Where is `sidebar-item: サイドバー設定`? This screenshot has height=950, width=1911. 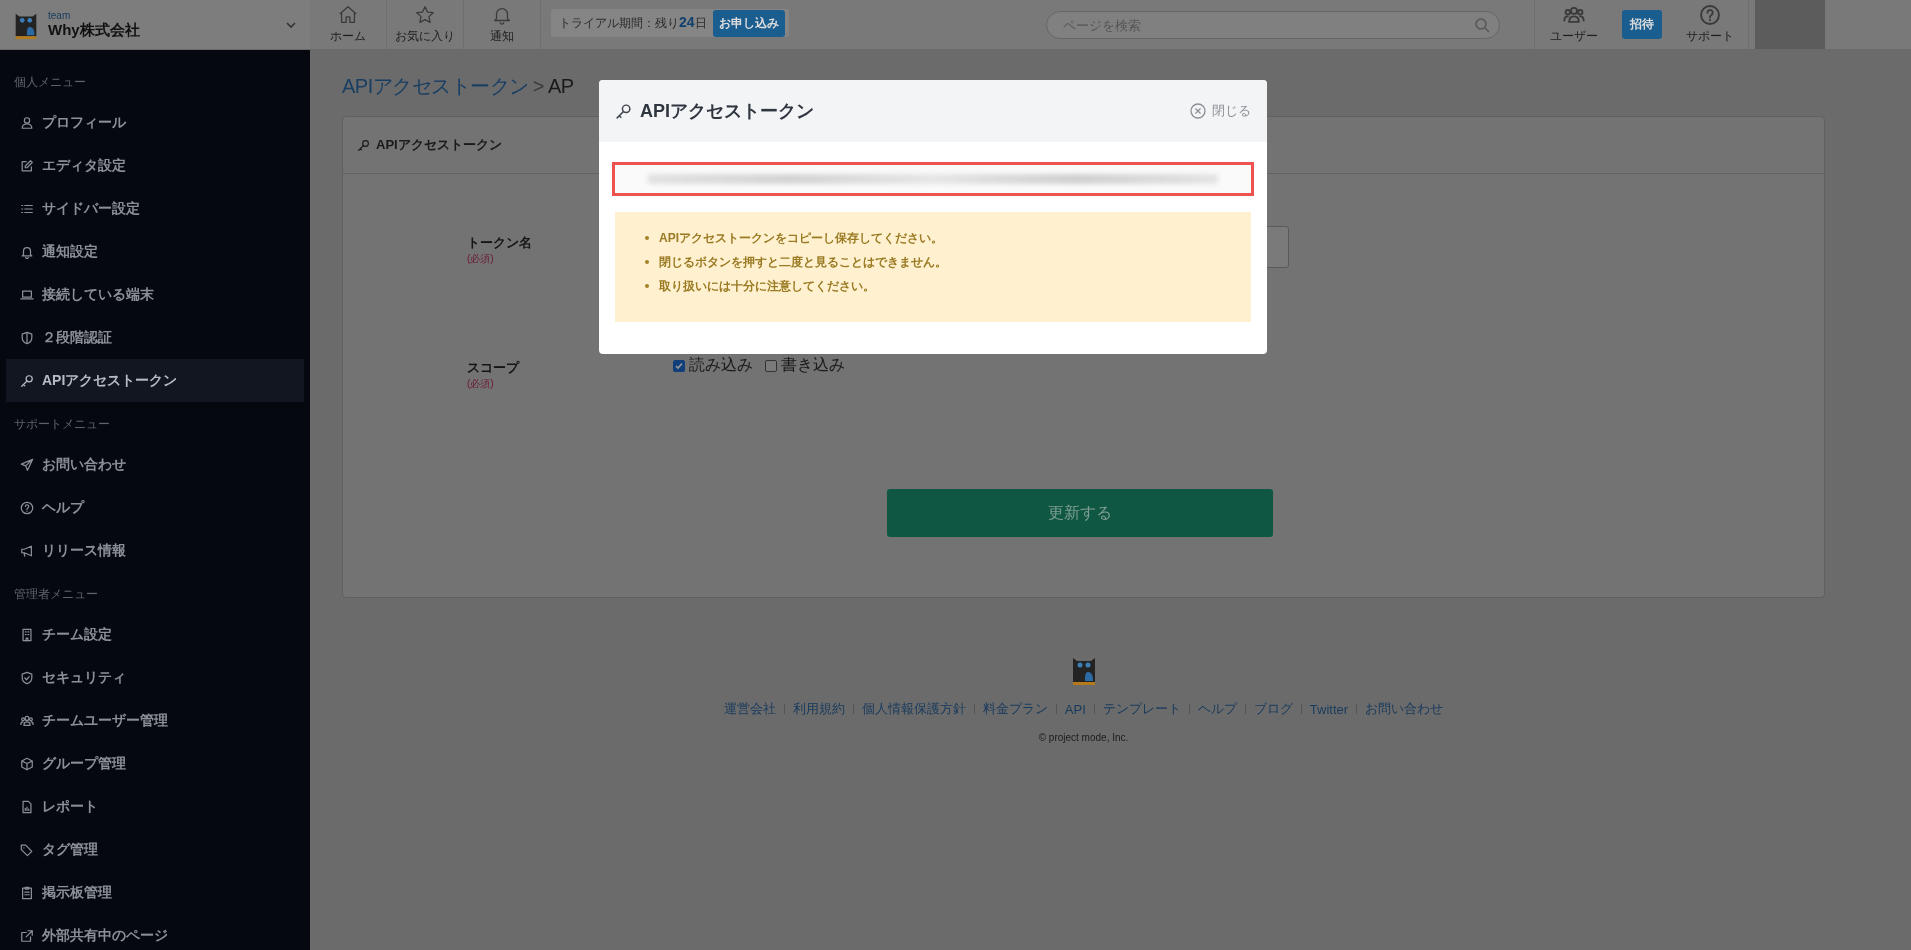 sidebar-item: サイドバー設定 is located at coordinates (155, 208).